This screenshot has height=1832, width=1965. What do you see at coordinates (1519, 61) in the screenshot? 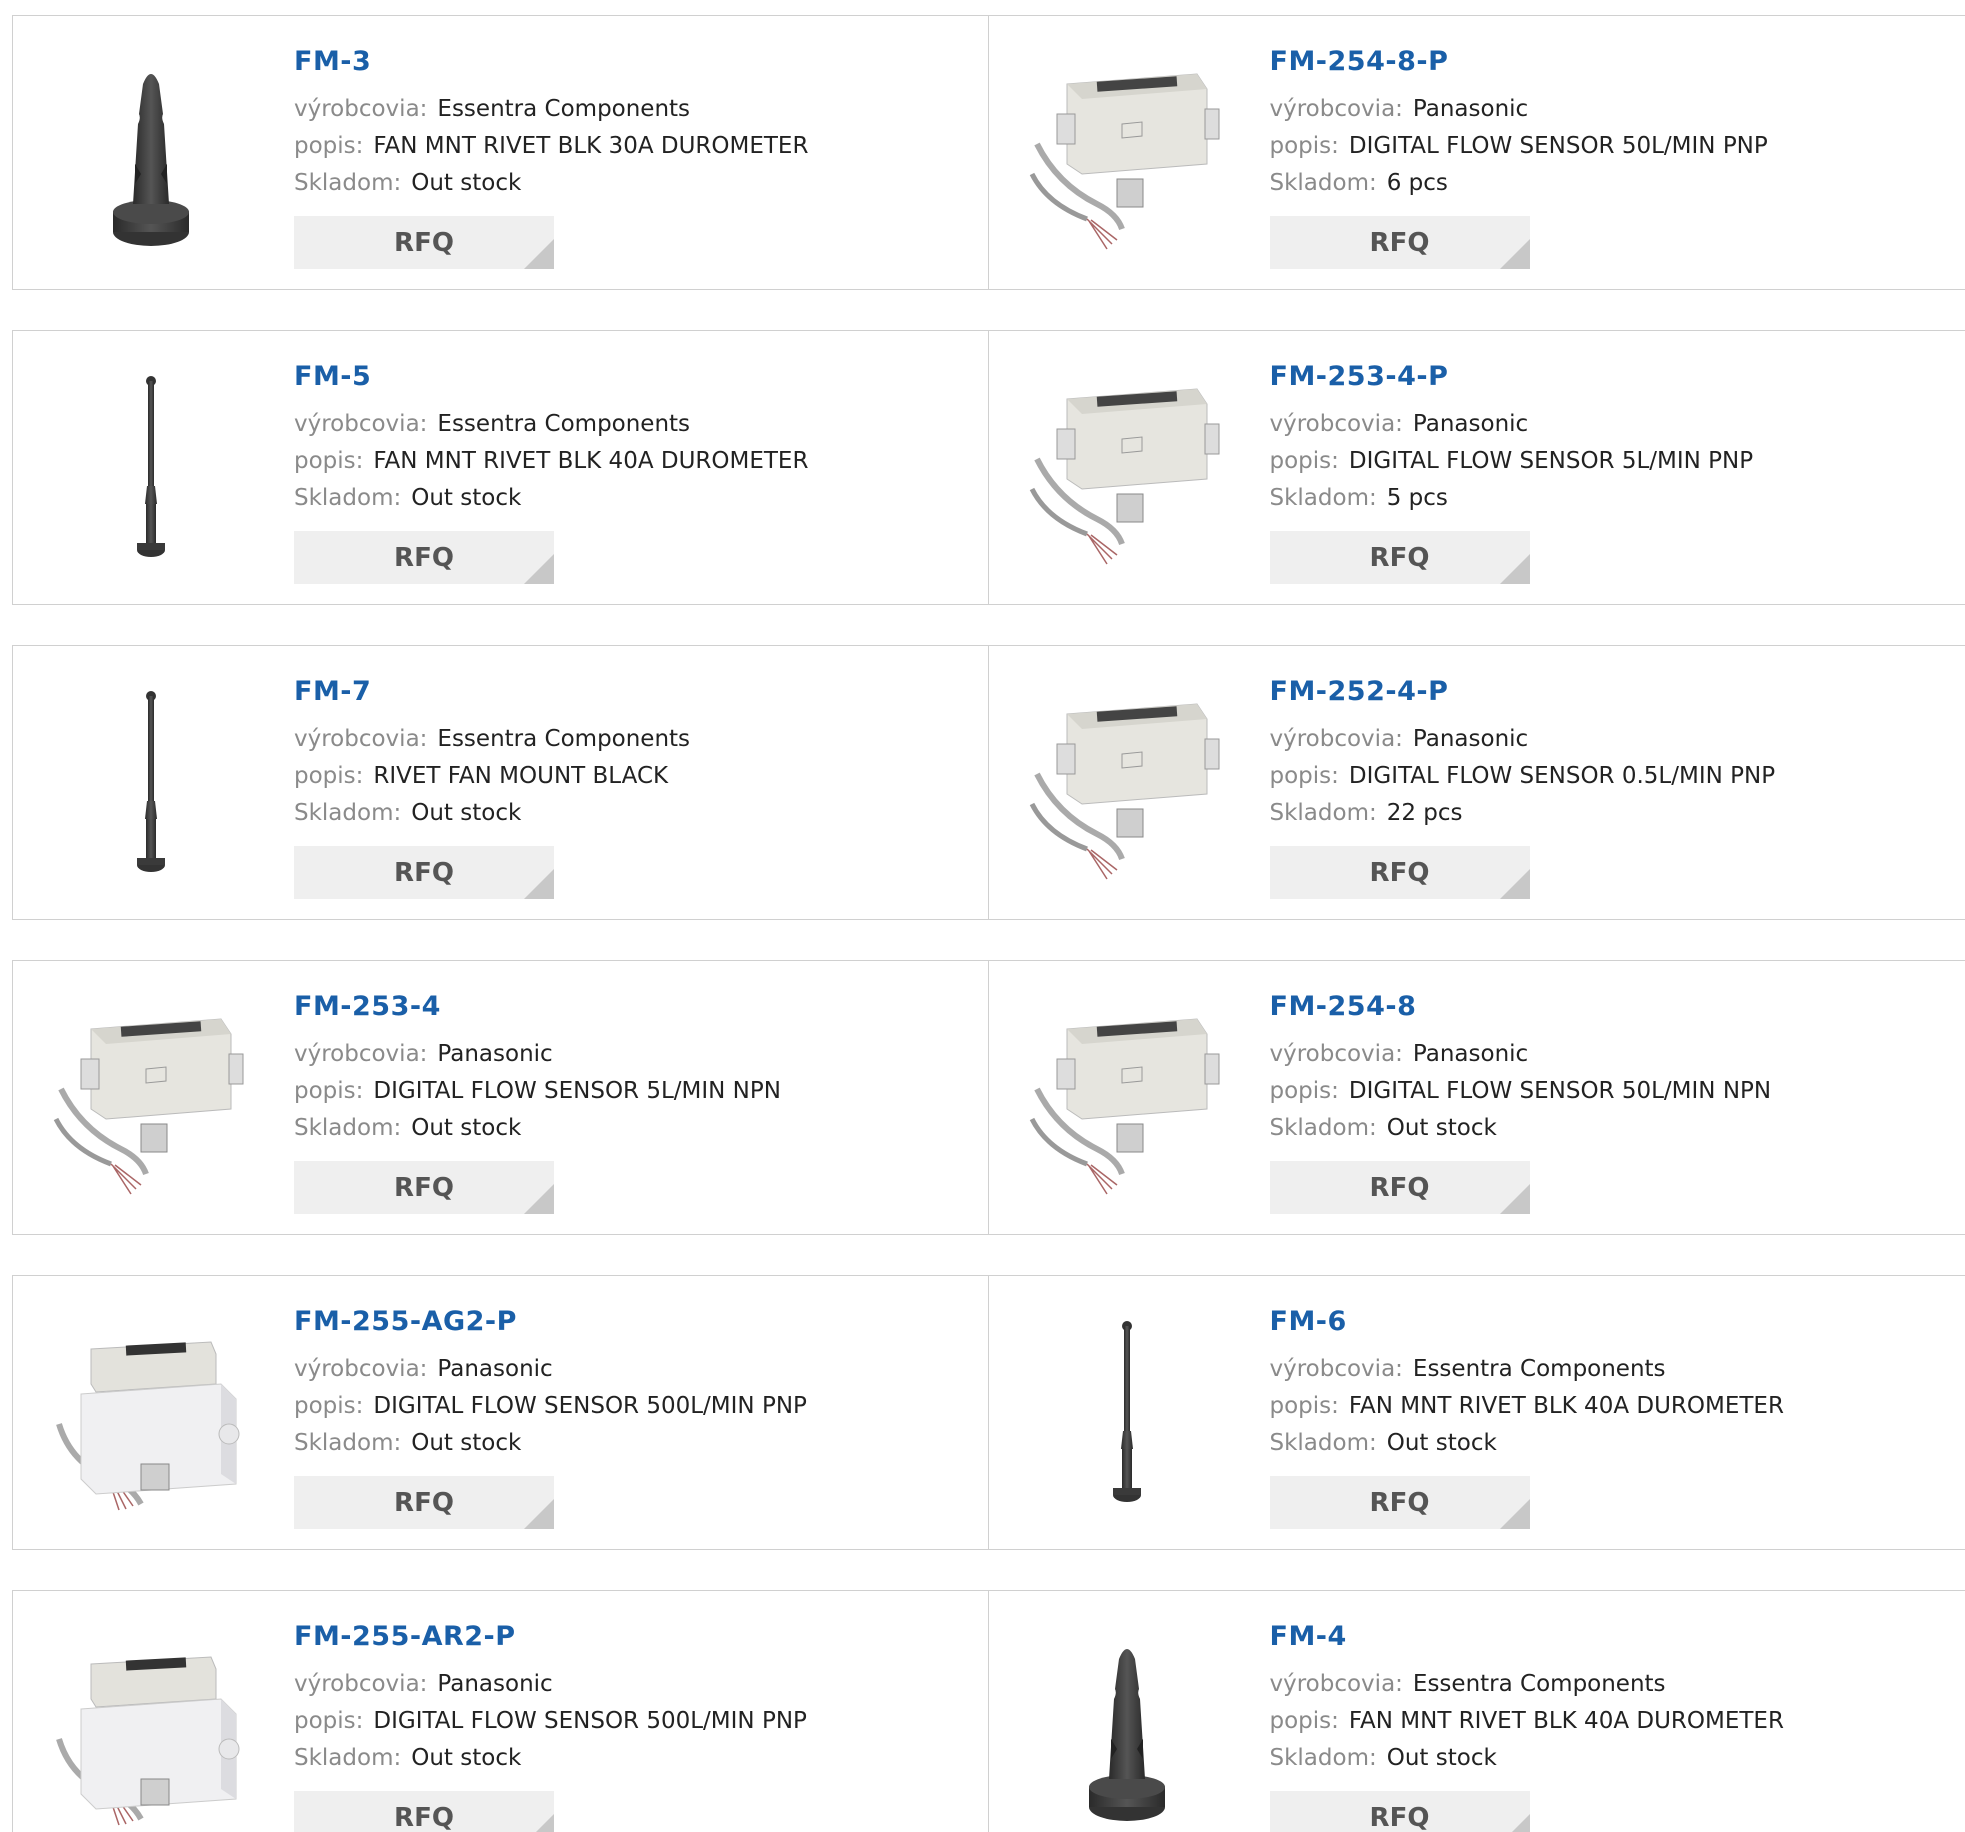
I see `product-name-link: FM-254-8-P` at bounding box center [1519, 61].